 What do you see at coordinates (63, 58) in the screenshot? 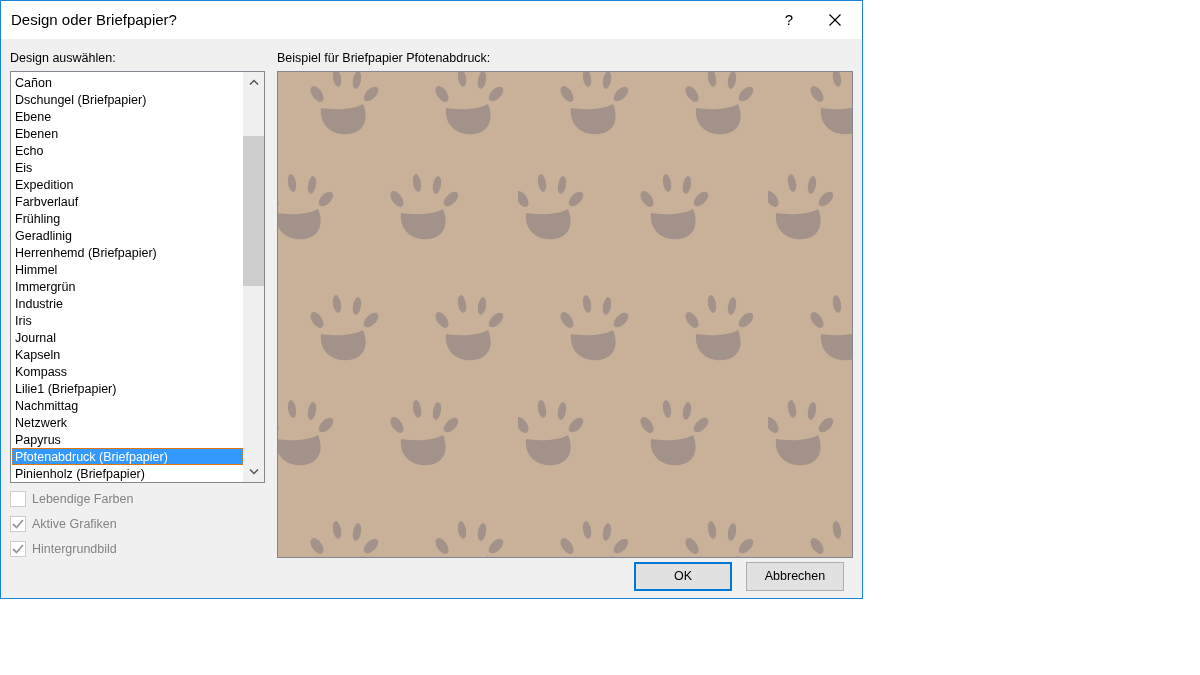
I see `list-label: Design auswählen:` at bounding box center [63, 58].